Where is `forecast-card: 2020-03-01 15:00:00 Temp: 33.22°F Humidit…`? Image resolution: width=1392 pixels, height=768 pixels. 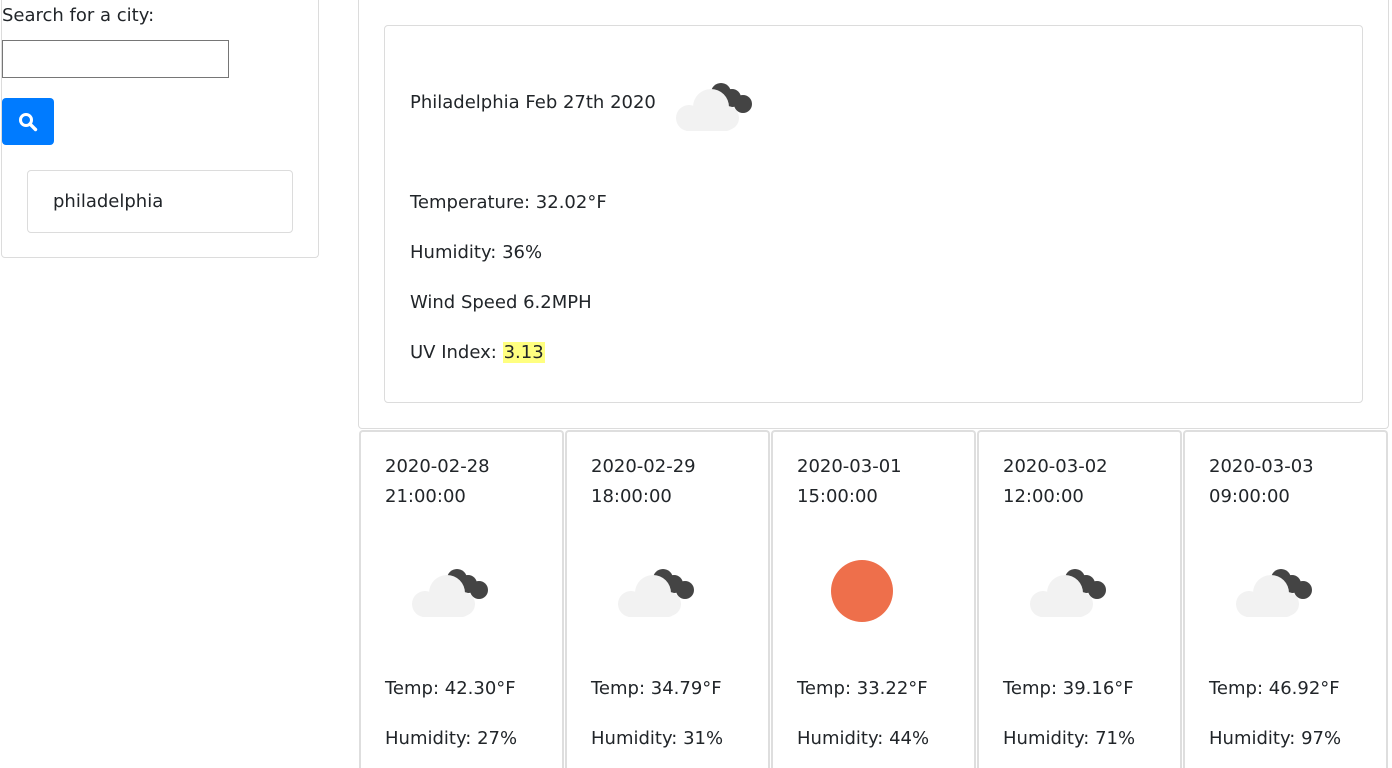
forecast-card: 2020-03-01 15:00:00 Temp: 33.22°F Humidit… is located at coordinates (873, 599).